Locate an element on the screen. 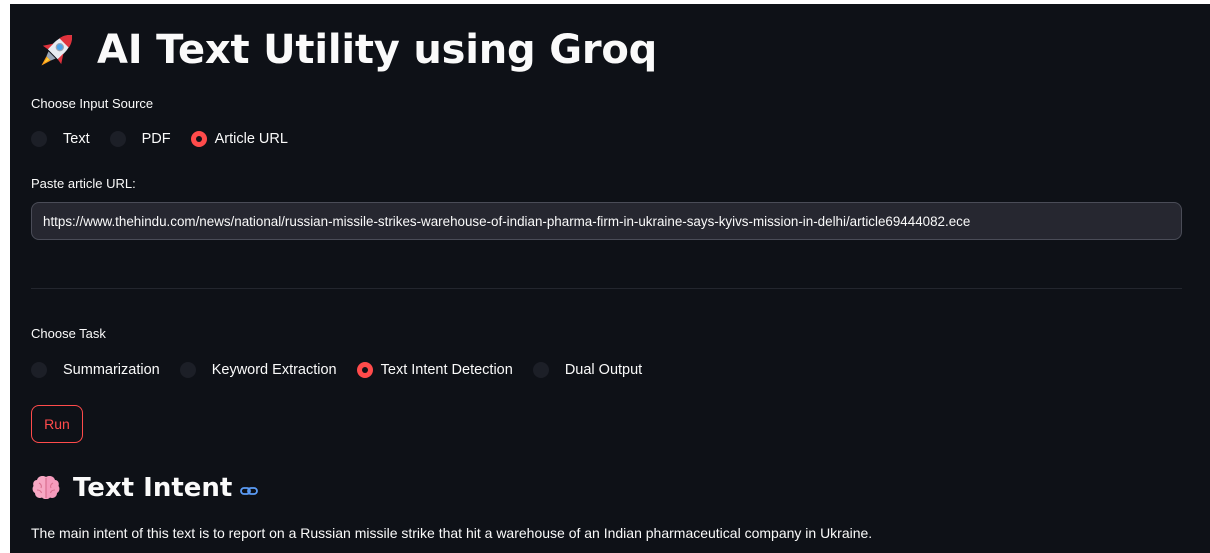 The height and width of the screenshot is (553, 1210). radio-summarization-label: Summarization is located at coordinates (111, 370).